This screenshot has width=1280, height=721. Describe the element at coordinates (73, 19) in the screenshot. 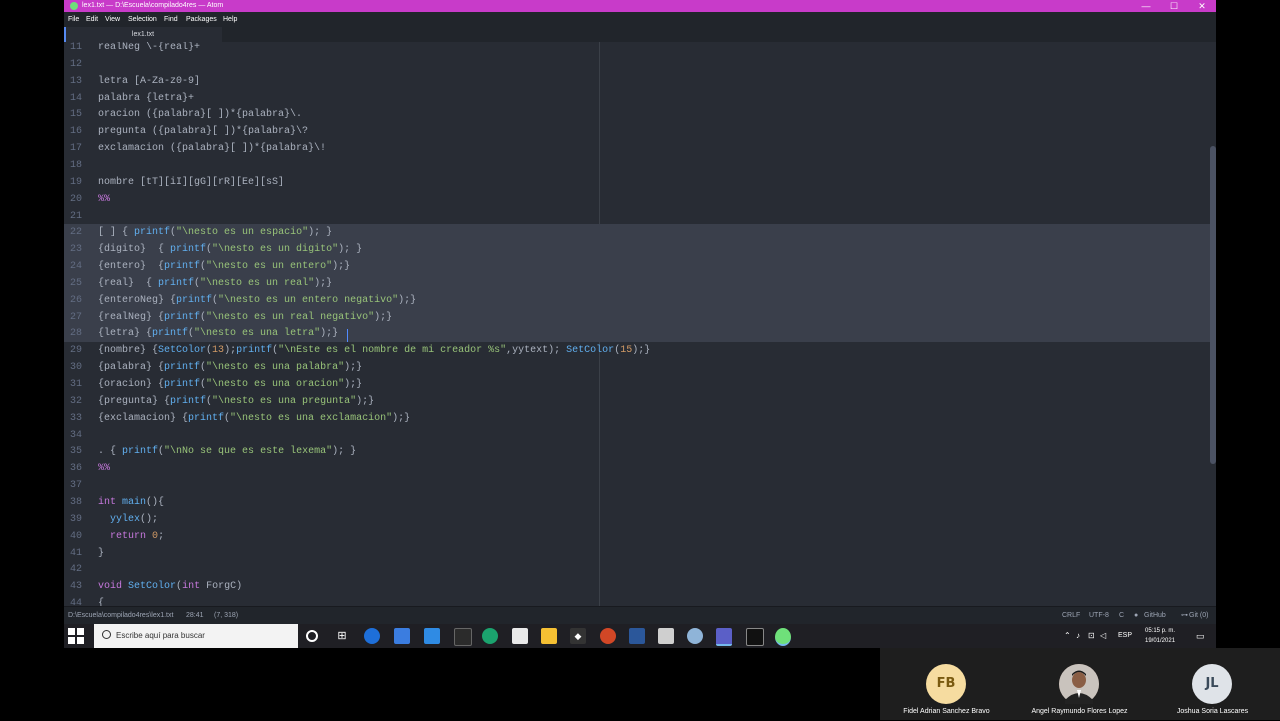

I see `menu-file: File` at that location.